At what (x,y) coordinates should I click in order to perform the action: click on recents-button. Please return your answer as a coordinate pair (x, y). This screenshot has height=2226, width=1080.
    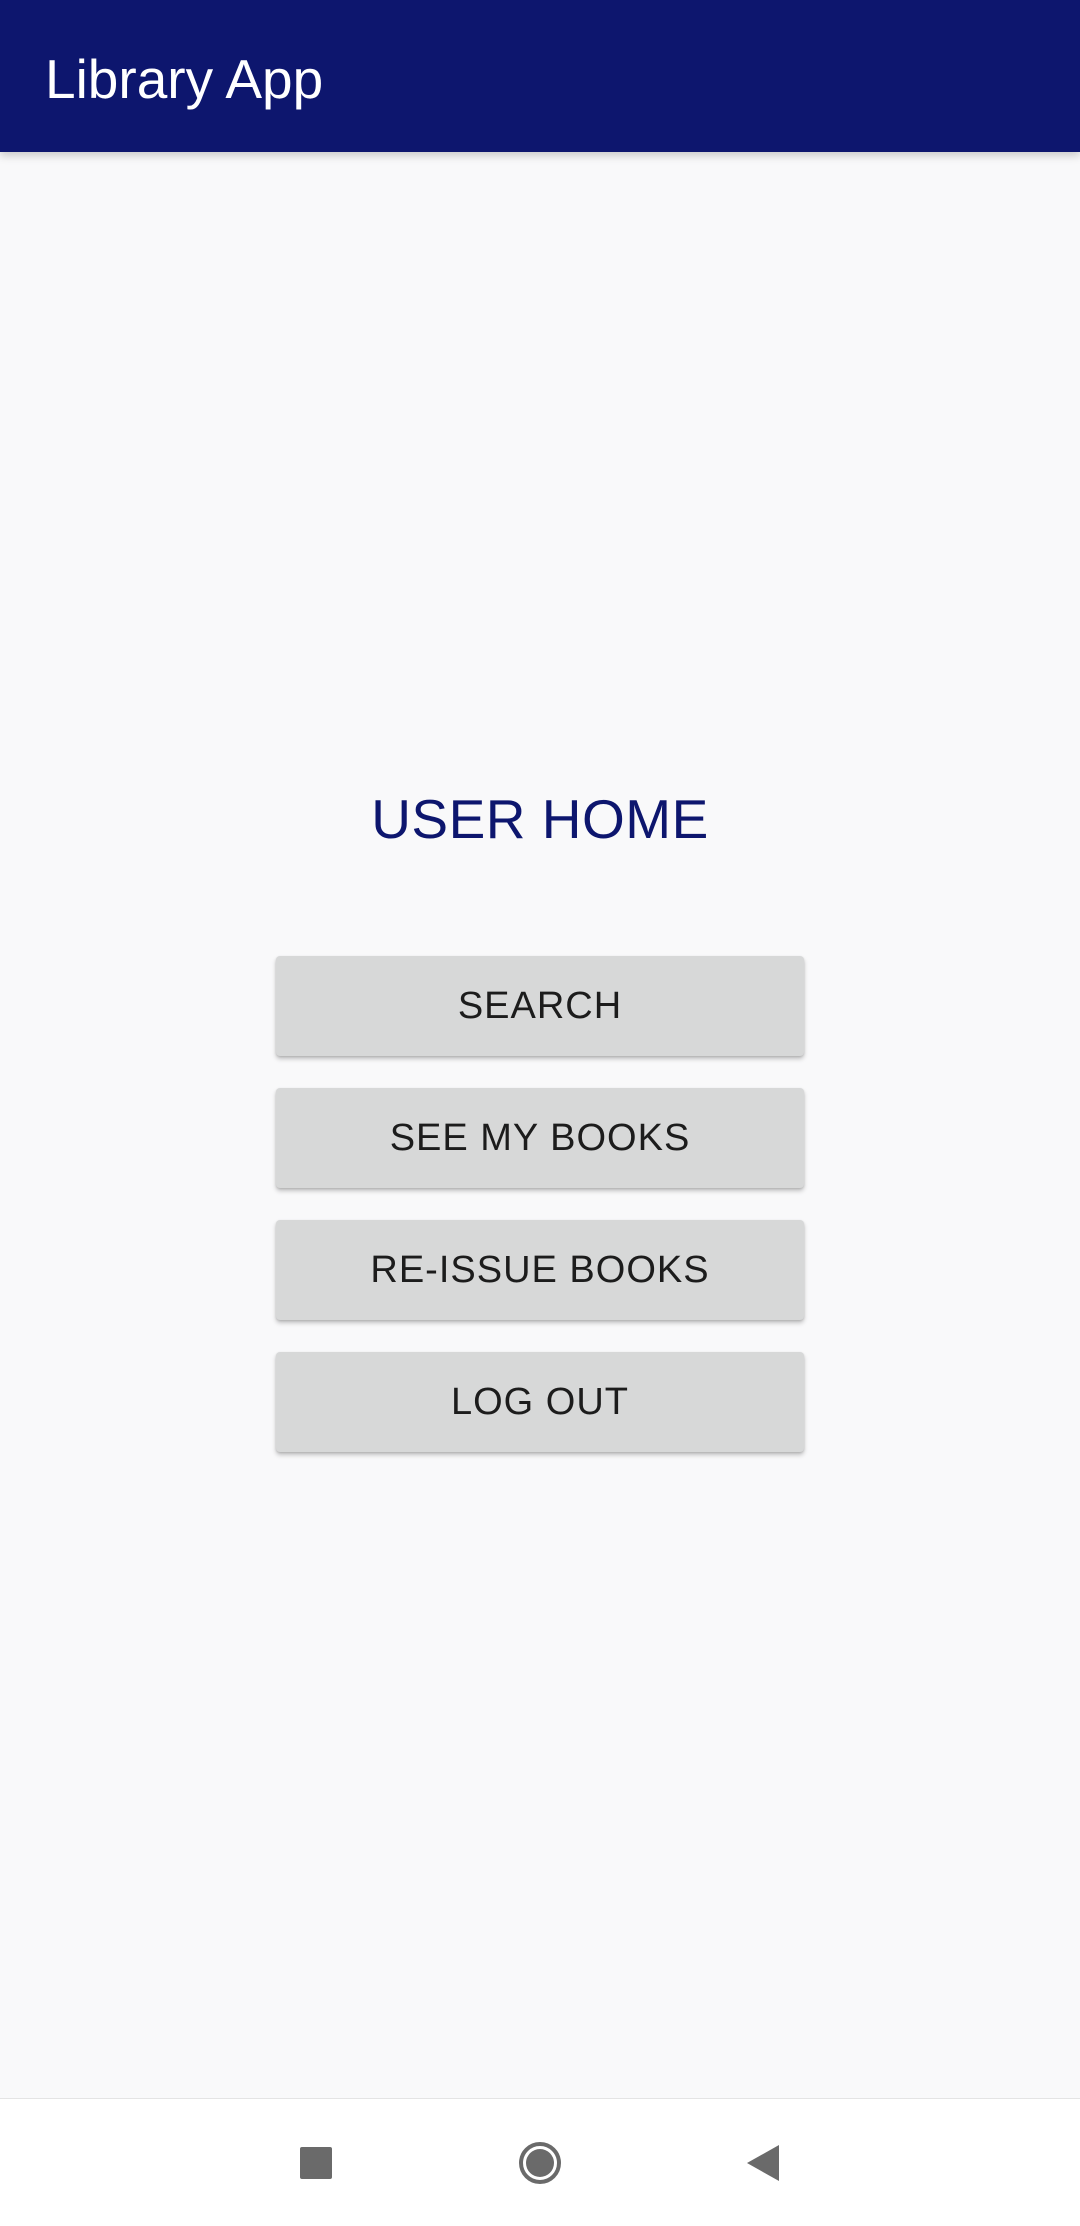
    Looking at the image, I should click on (316, 2162).